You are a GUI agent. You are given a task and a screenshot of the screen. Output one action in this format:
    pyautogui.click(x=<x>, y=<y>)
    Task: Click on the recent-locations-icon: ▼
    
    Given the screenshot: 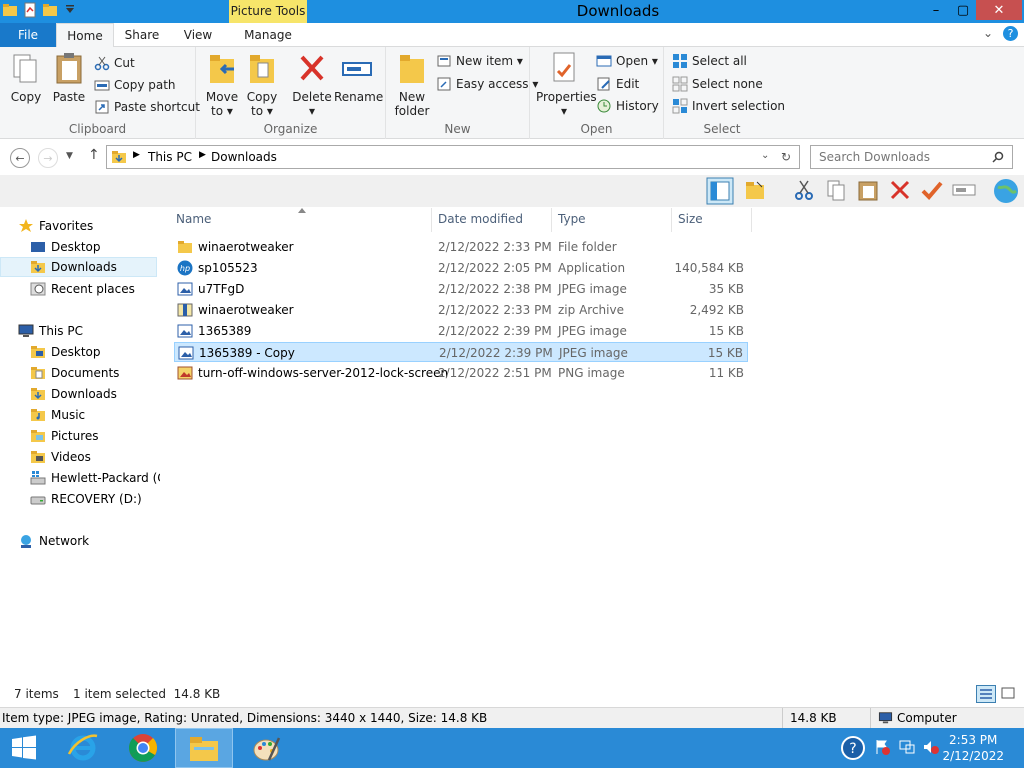 What is the action you would take?
    pyautogui.click(x=69, y=156)
    